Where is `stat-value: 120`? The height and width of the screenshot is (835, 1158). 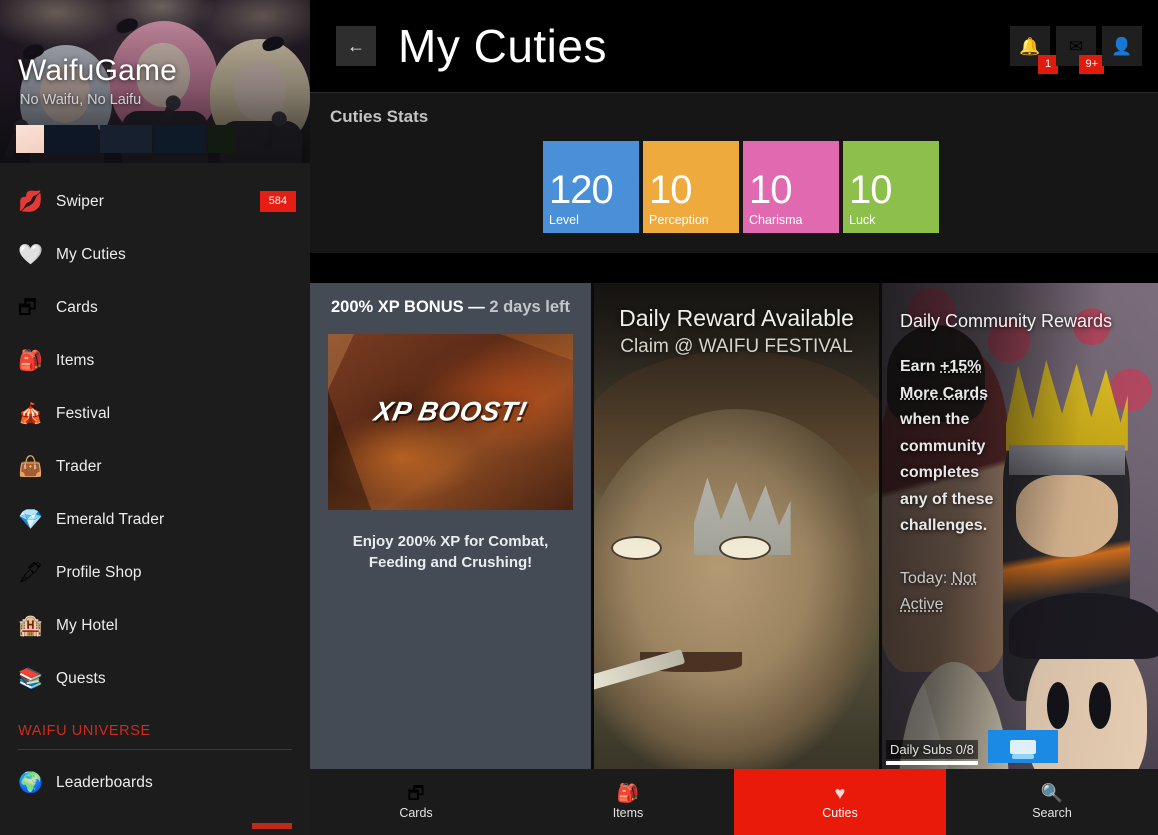
stat-value: 120 is located at coordinates (581, 190).